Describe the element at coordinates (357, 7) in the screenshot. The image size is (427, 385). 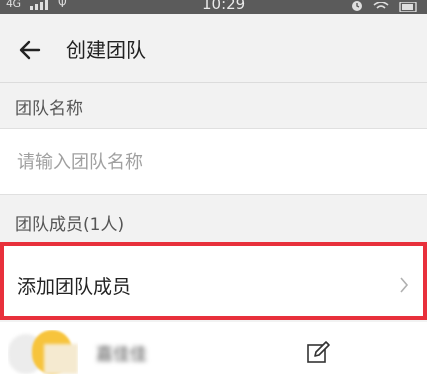
I see `alarm-icon` at that location.